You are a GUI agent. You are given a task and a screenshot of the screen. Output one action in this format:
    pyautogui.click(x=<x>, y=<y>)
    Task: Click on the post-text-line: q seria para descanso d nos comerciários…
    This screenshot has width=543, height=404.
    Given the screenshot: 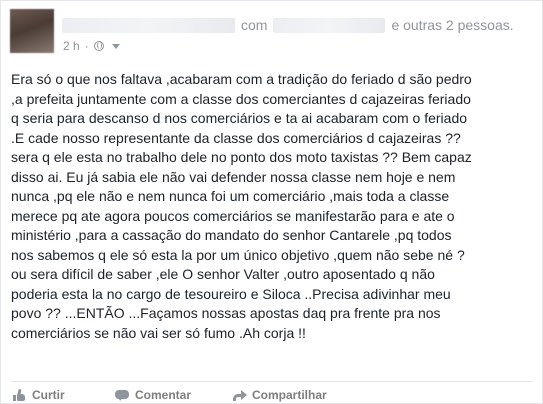 What is the action you would take?
    pyautogui.click(x=239, y=118)
    